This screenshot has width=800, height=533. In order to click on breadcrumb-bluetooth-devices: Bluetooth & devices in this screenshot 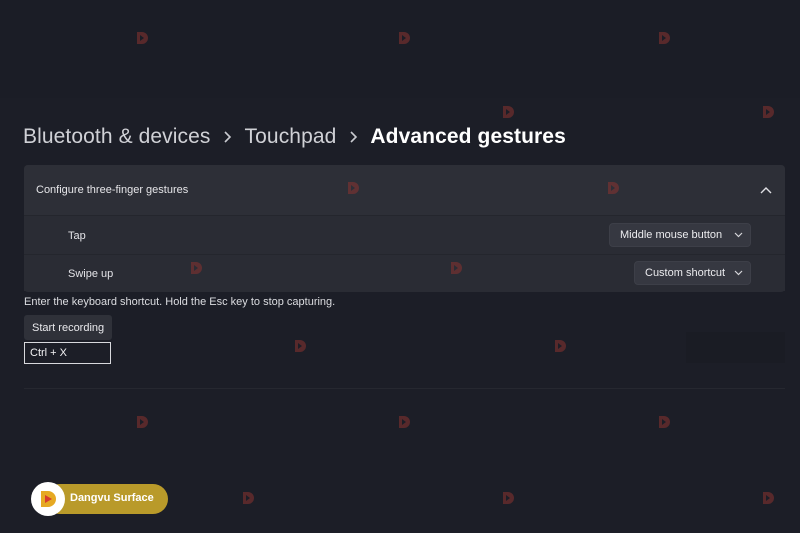, I will do `click(117, 137)`.